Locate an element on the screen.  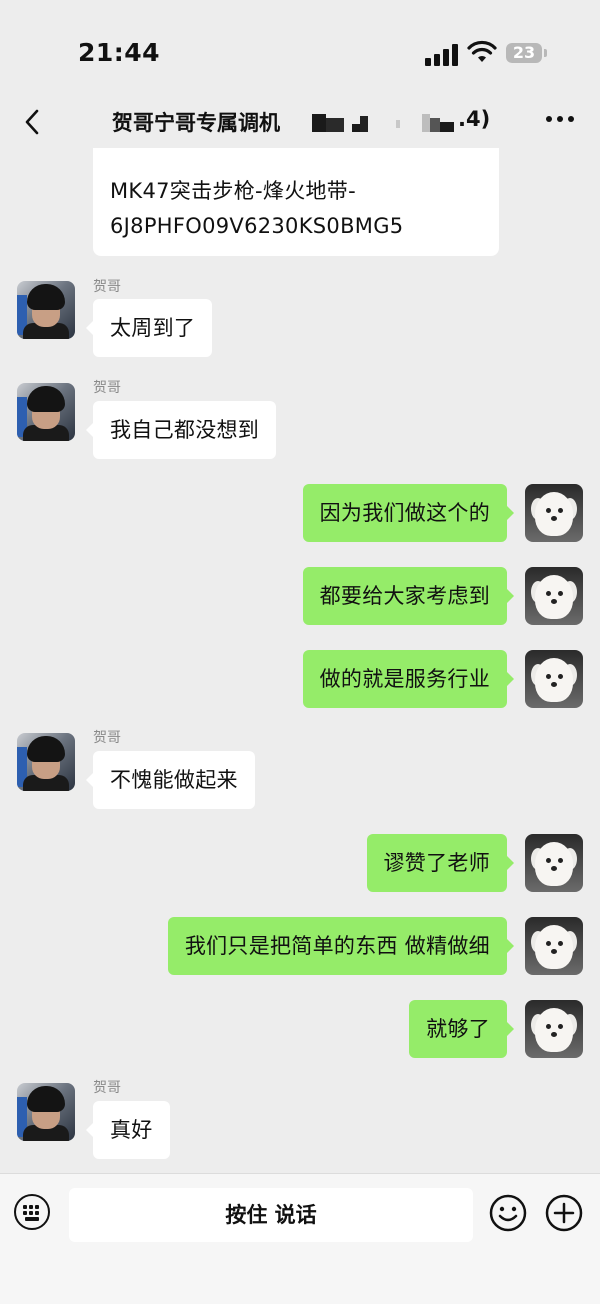
message-bubble: 我们只是把简单的东西 做精做细 is located at coordinates (341, 946).